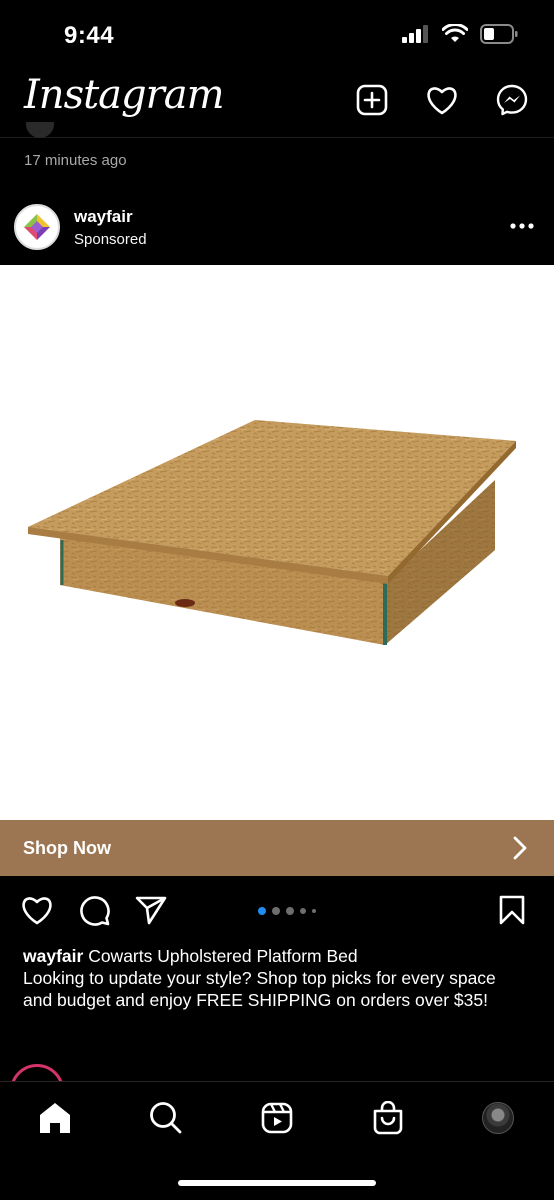 The height and width of the screenshot is (1200, 554). I want to click on chevron-right-icon, so click(520, 848).